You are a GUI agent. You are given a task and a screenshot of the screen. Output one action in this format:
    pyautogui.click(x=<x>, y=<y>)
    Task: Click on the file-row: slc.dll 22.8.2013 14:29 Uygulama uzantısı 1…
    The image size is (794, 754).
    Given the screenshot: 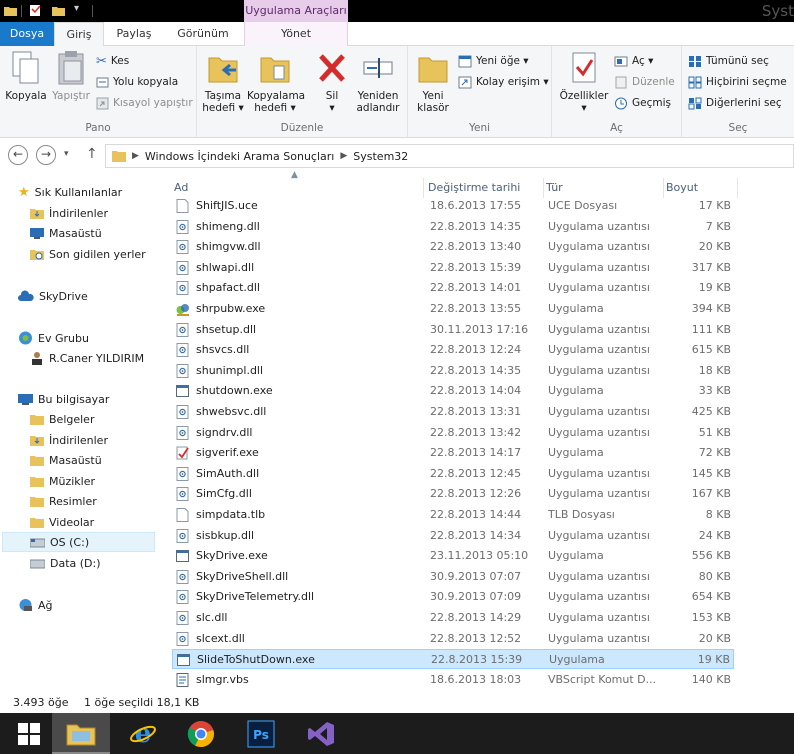 What is the action you would take?
    pyautogui.click(x=453, y=618)
    